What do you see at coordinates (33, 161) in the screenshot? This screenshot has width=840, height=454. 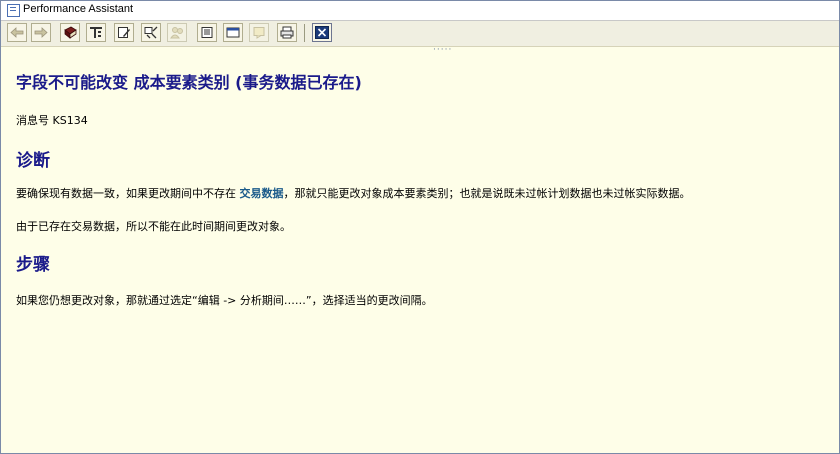 I see `diagnosis-heading: 诊断` at bounding box center [33, 161].